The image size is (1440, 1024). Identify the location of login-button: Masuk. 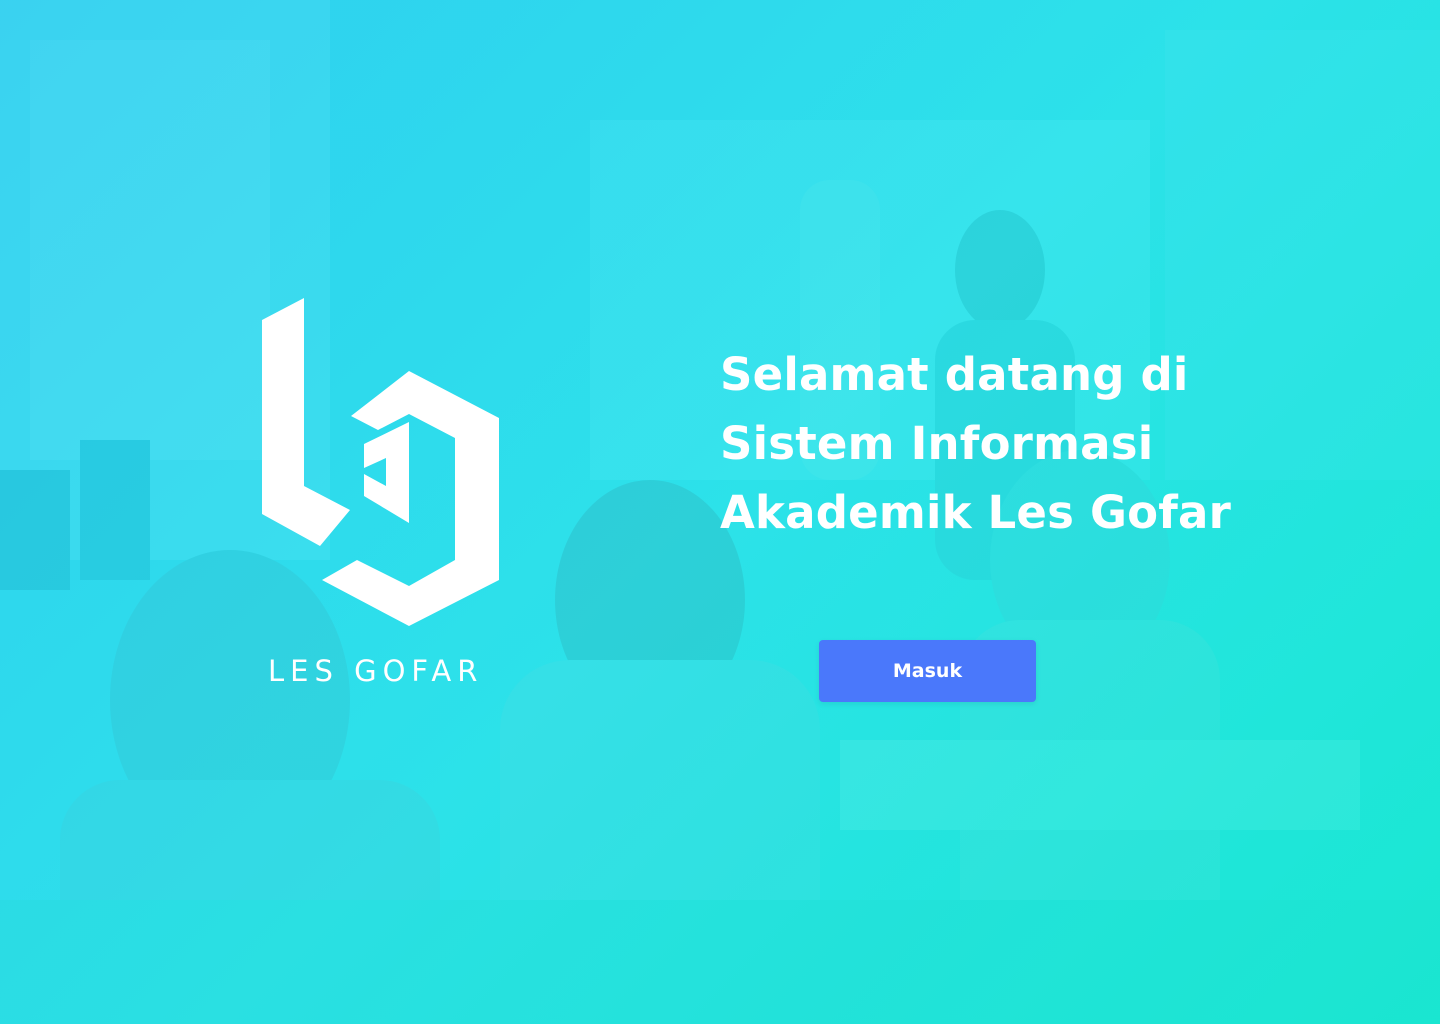
(927, 671).